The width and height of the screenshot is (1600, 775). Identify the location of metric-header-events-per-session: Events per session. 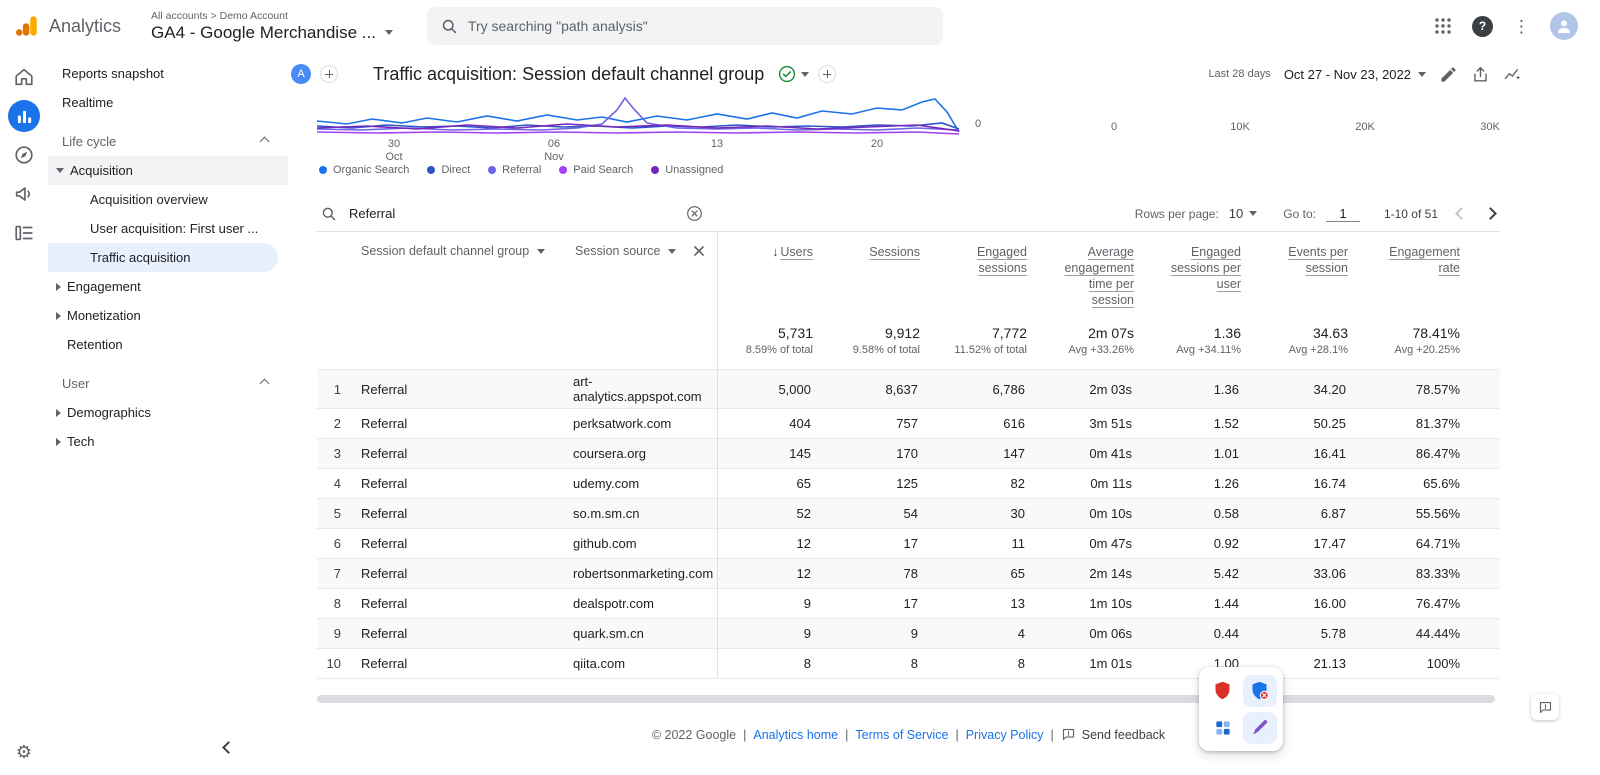
(1294, 270).